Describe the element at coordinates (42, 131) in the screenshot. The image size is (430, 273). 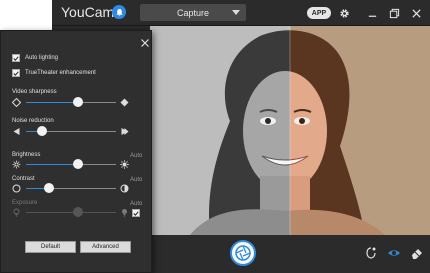
I see `noise-reduction-thumb` at that location.